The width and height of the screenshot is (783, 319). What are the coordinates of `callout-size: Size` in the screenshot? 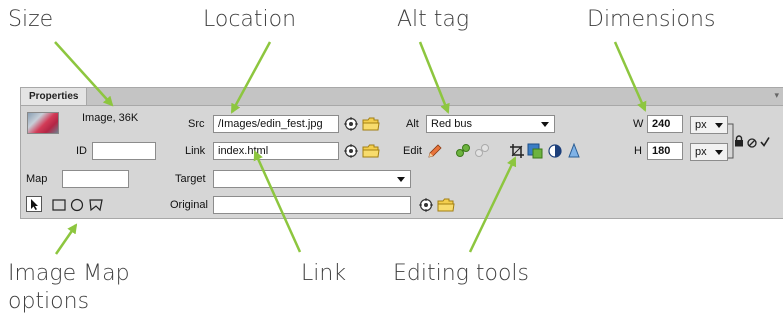 It's located at (31, 19).